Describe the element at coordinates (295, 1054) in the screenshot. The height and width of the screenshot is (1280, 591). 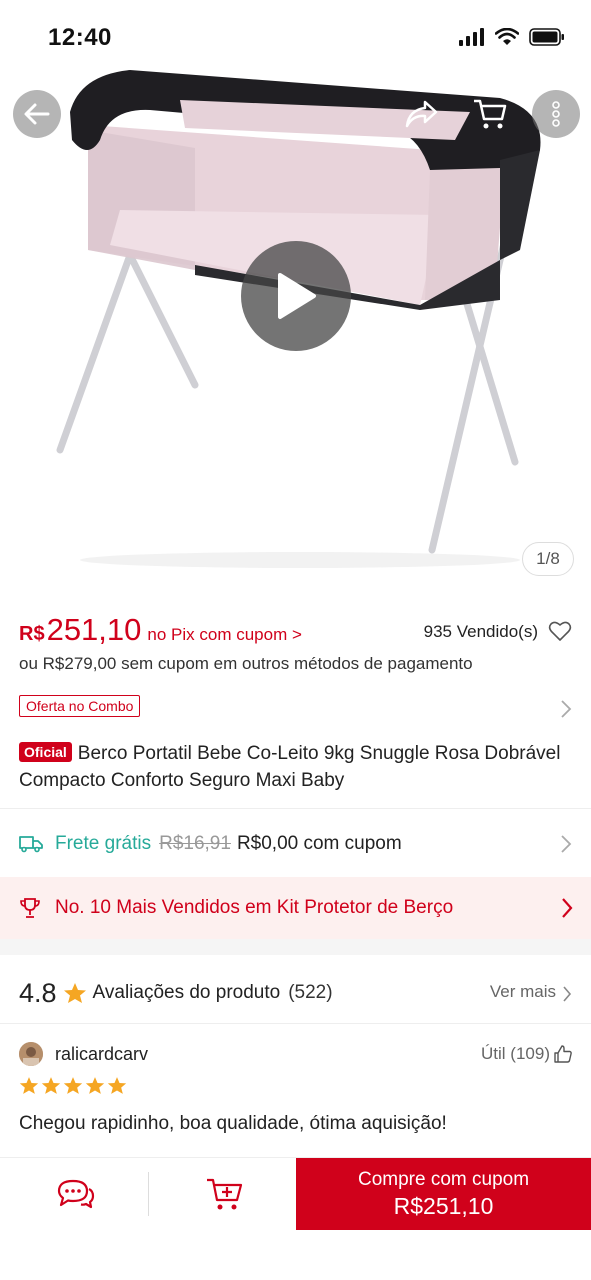
I see `reviewer-row: ralicardcarv Útil (109)` at that location.